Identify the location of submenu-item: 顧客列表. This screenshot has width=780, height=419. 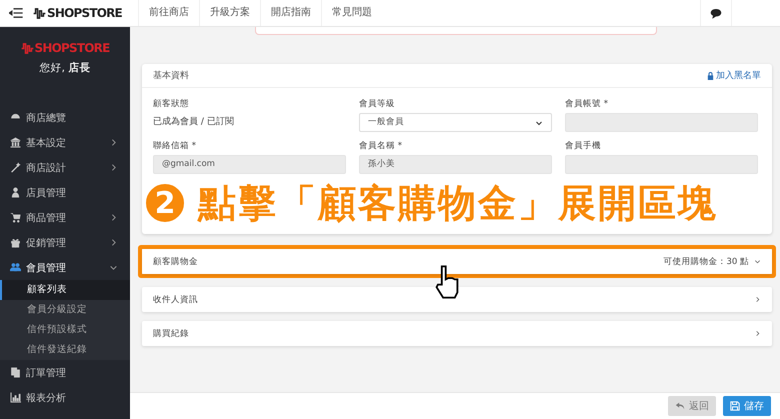
(65, 290).